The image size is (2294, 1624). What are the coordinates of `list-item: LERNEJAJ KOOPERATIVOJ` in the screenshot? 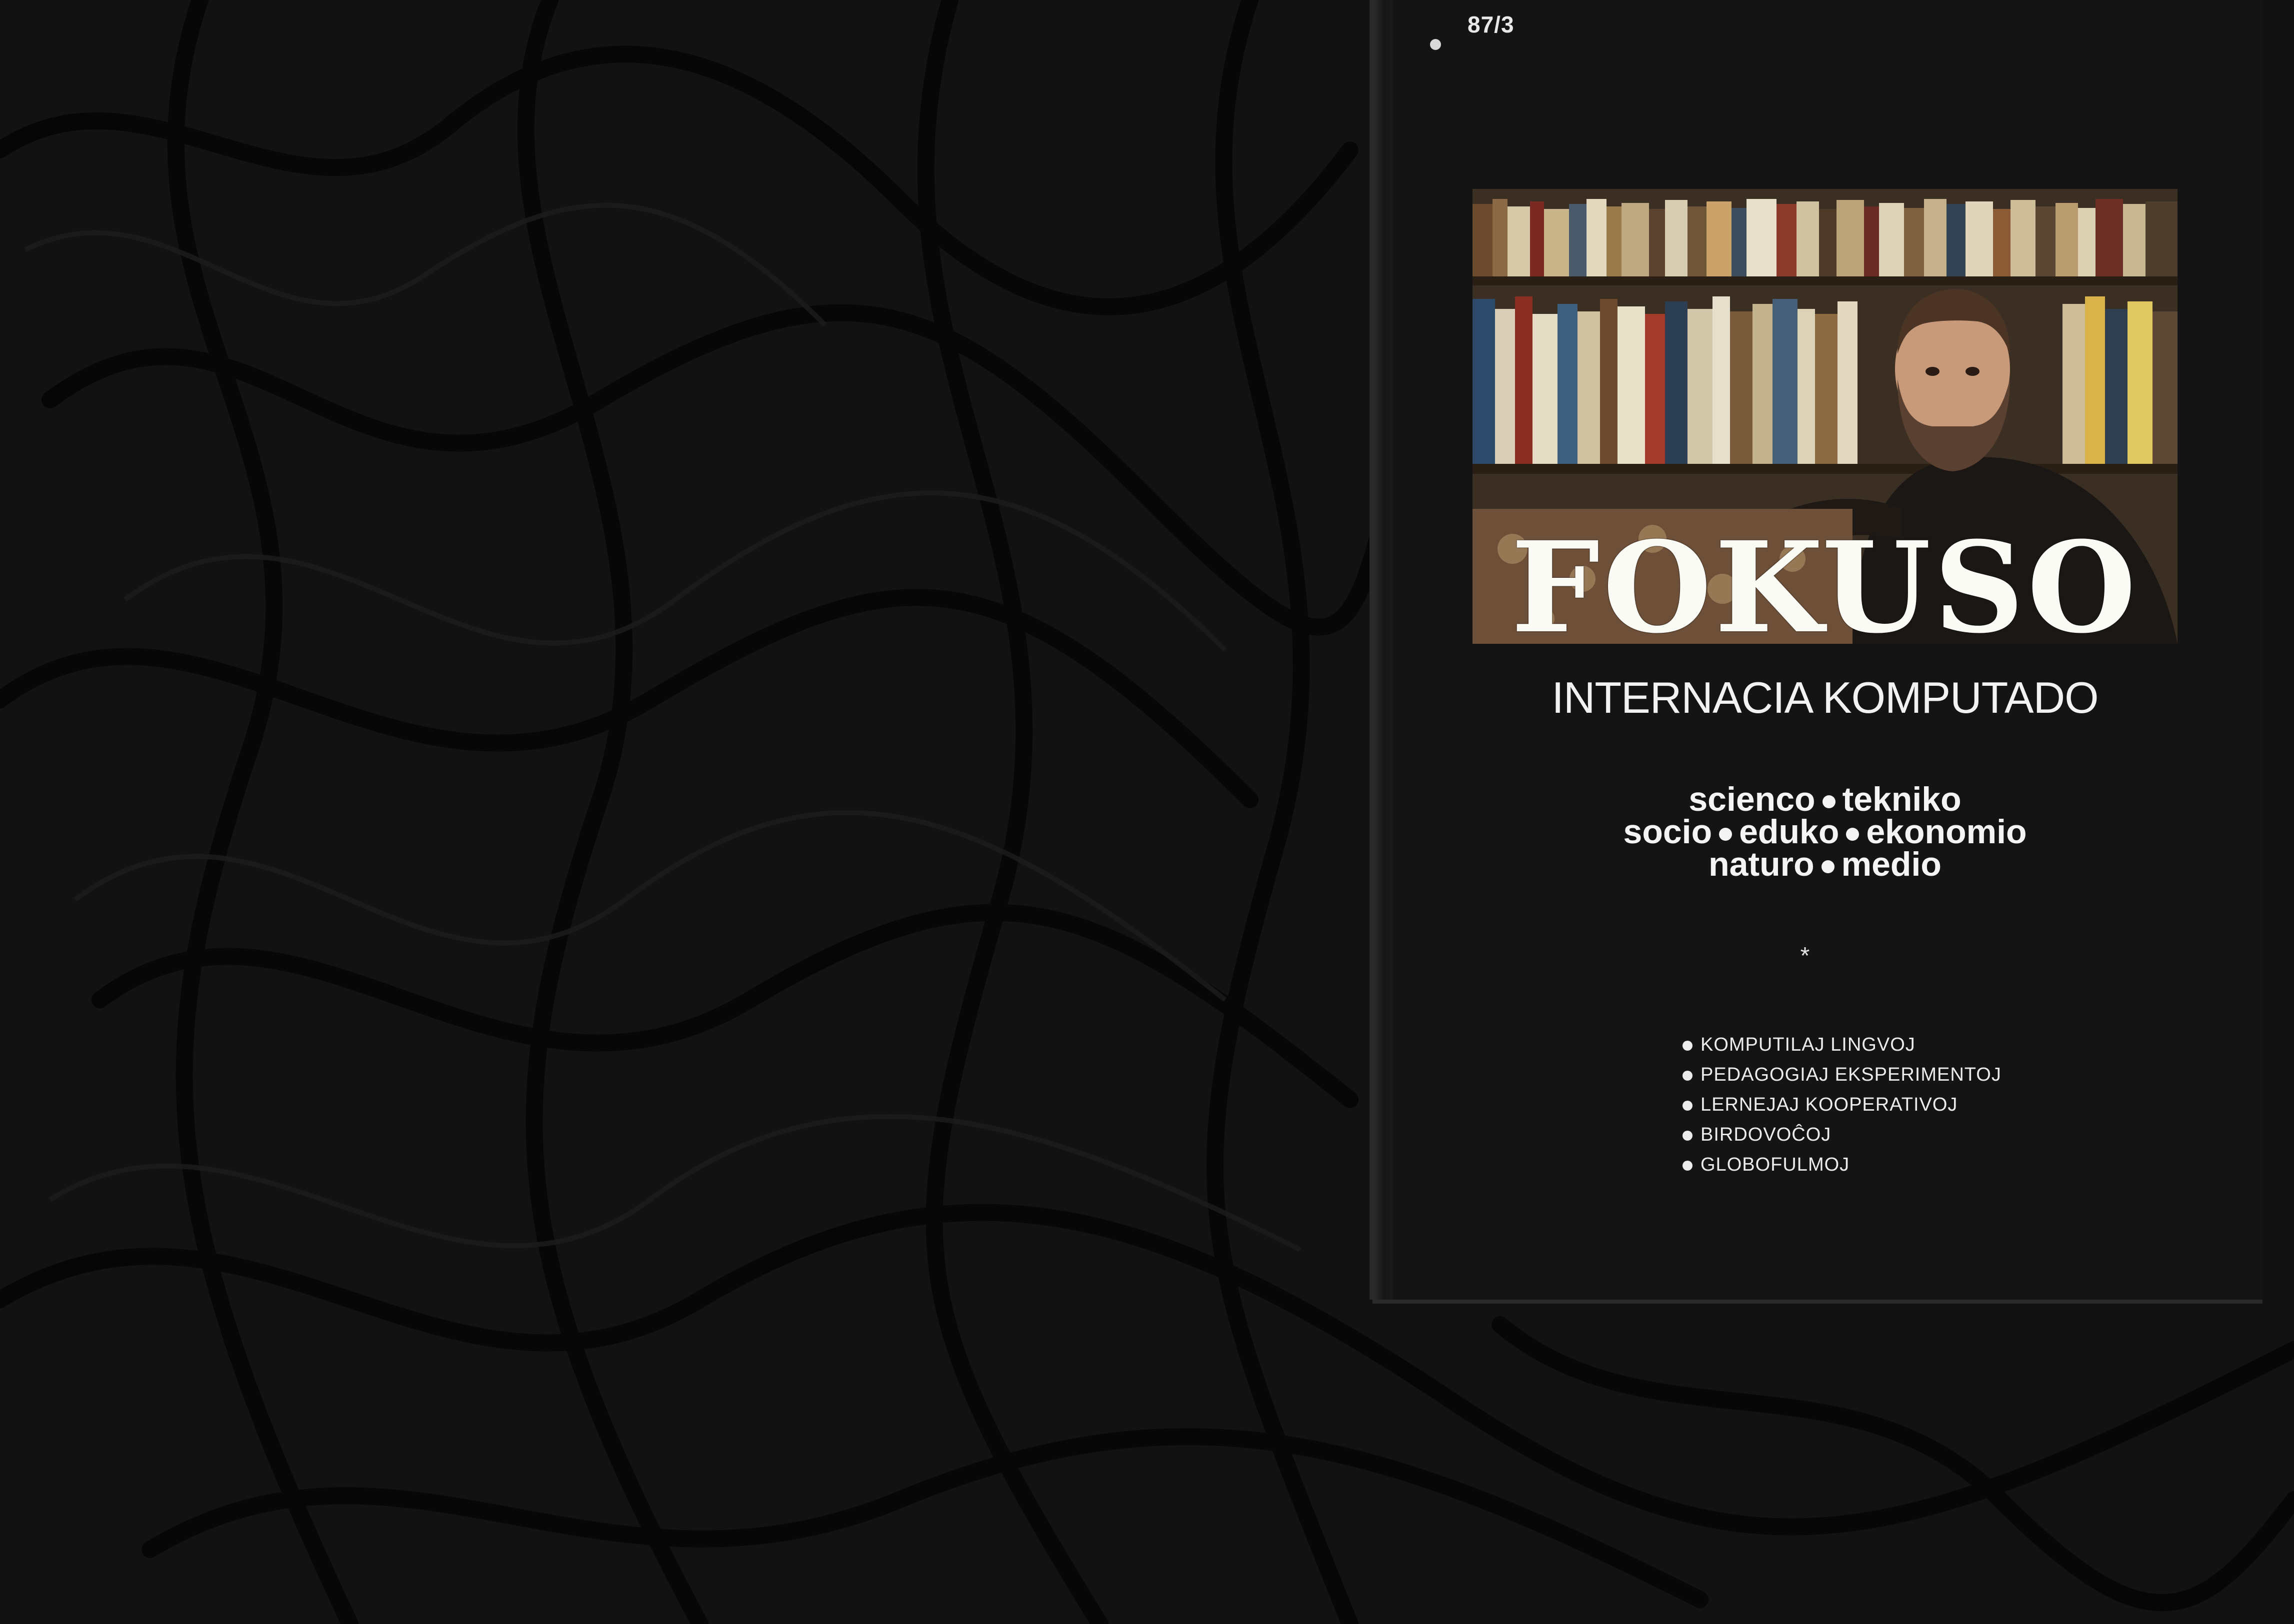 It's located at (1842, 1105).